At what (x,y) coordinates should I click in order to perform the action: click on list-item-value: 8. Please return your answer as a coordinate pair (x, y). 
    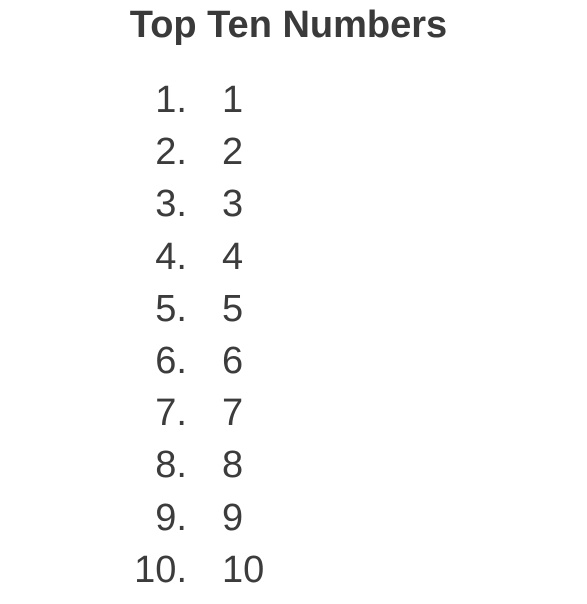
    Looking at the image, I should click on (233, 465).